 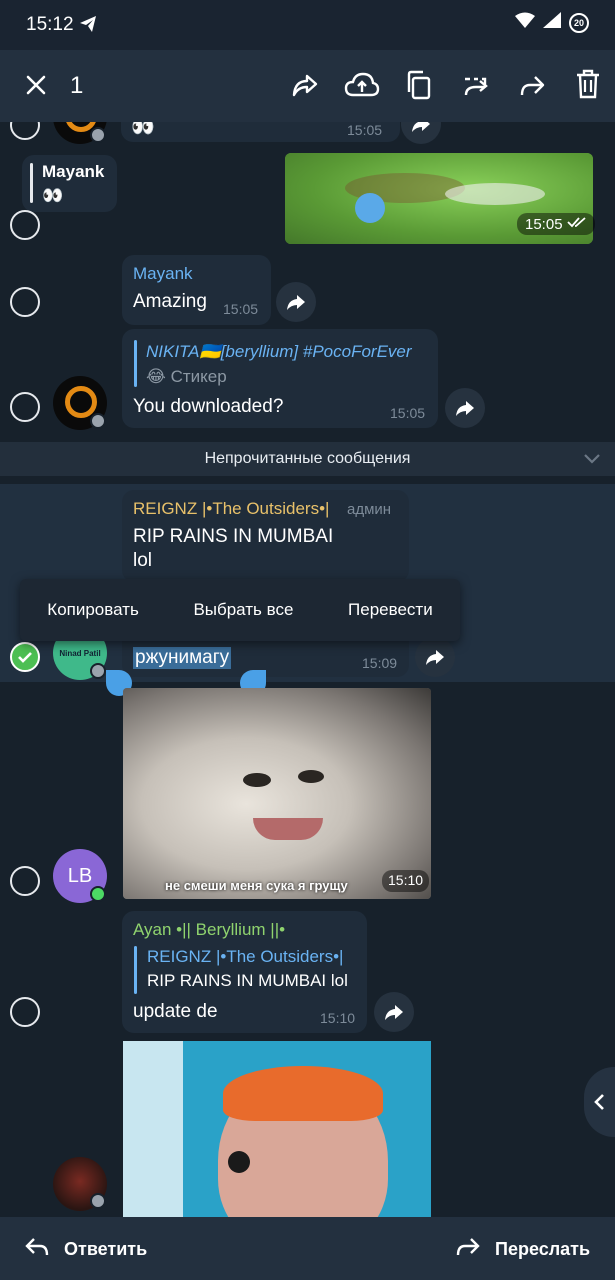 I want to click on message-time: 15:09, so click(x=380, y=663).